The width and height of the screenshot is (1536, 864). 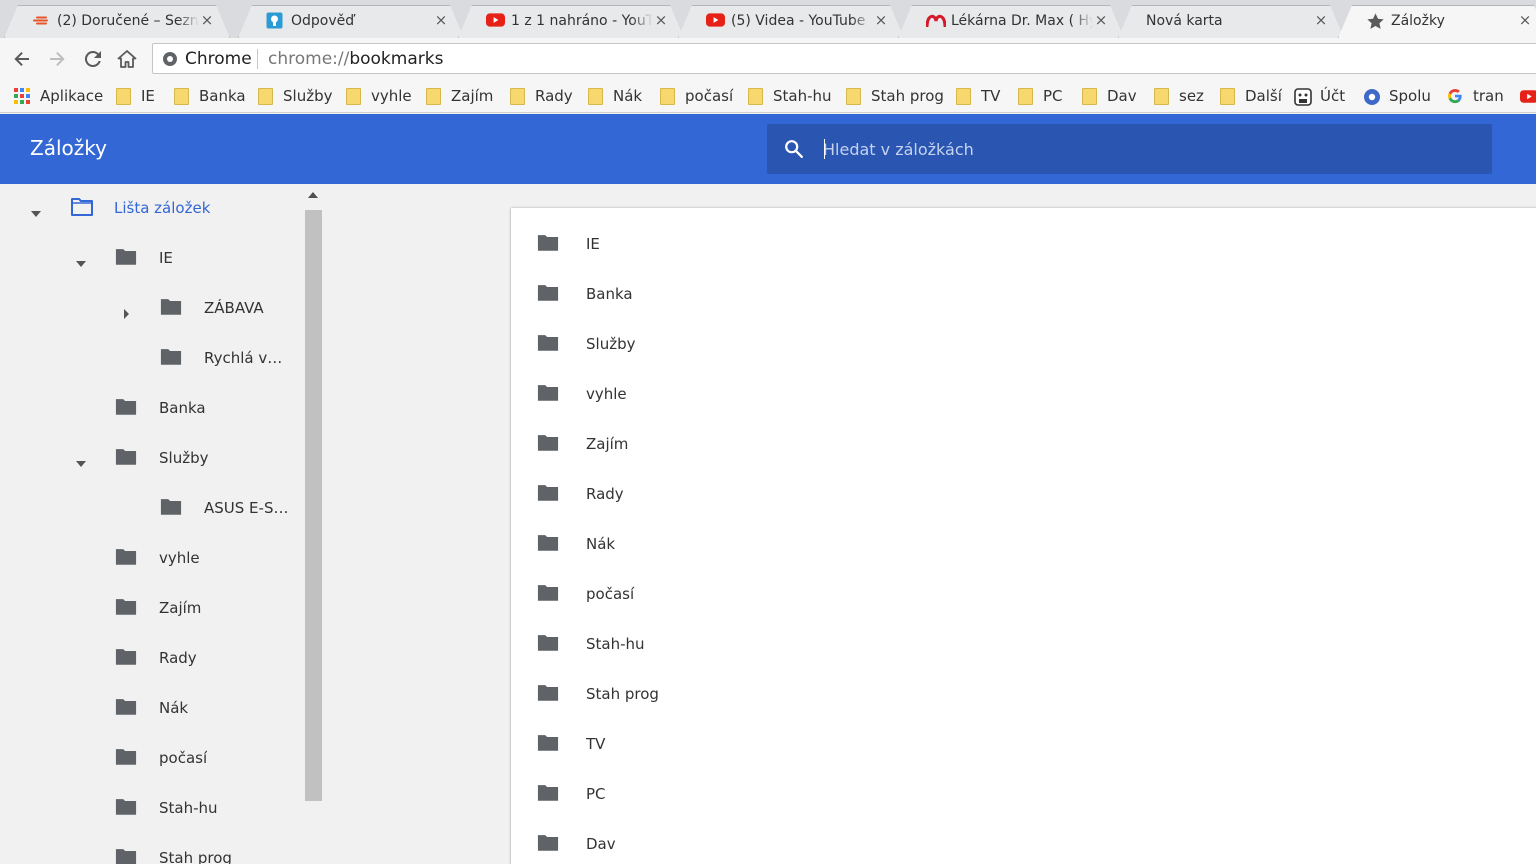 I want to click on bookmark-bar-label: tran, so click(x=1488, y=96).